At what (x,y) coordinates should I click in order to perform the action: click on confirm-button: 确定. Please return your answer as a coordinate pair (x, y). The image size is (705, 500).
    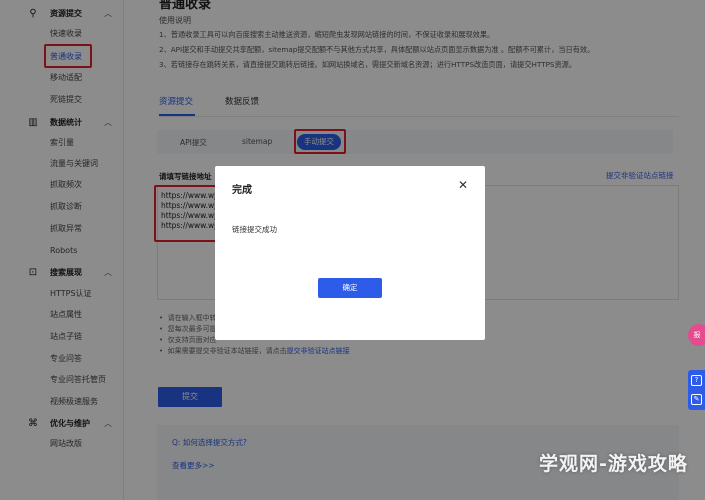
    Looking at the image, I should click on (350, 288).